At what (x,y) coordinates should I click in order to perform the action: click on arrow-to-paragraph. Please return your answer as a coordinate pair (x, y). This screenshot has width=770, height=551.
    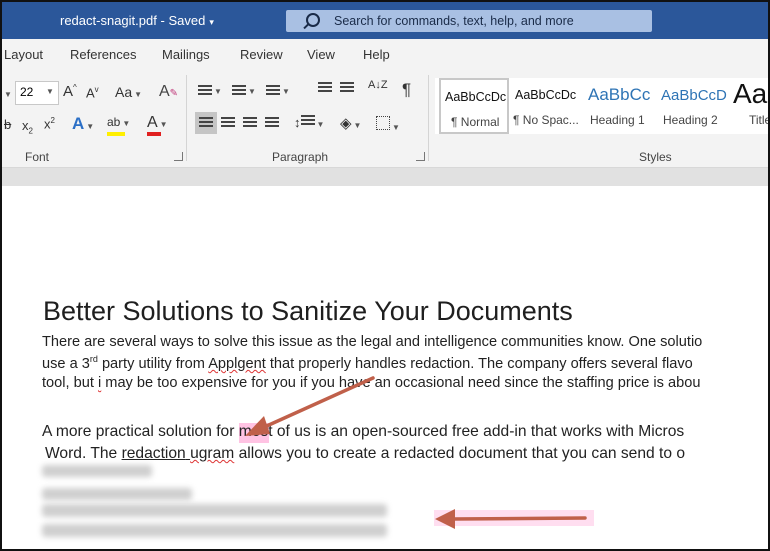
    Looking at the image, I should click on (310, 406).